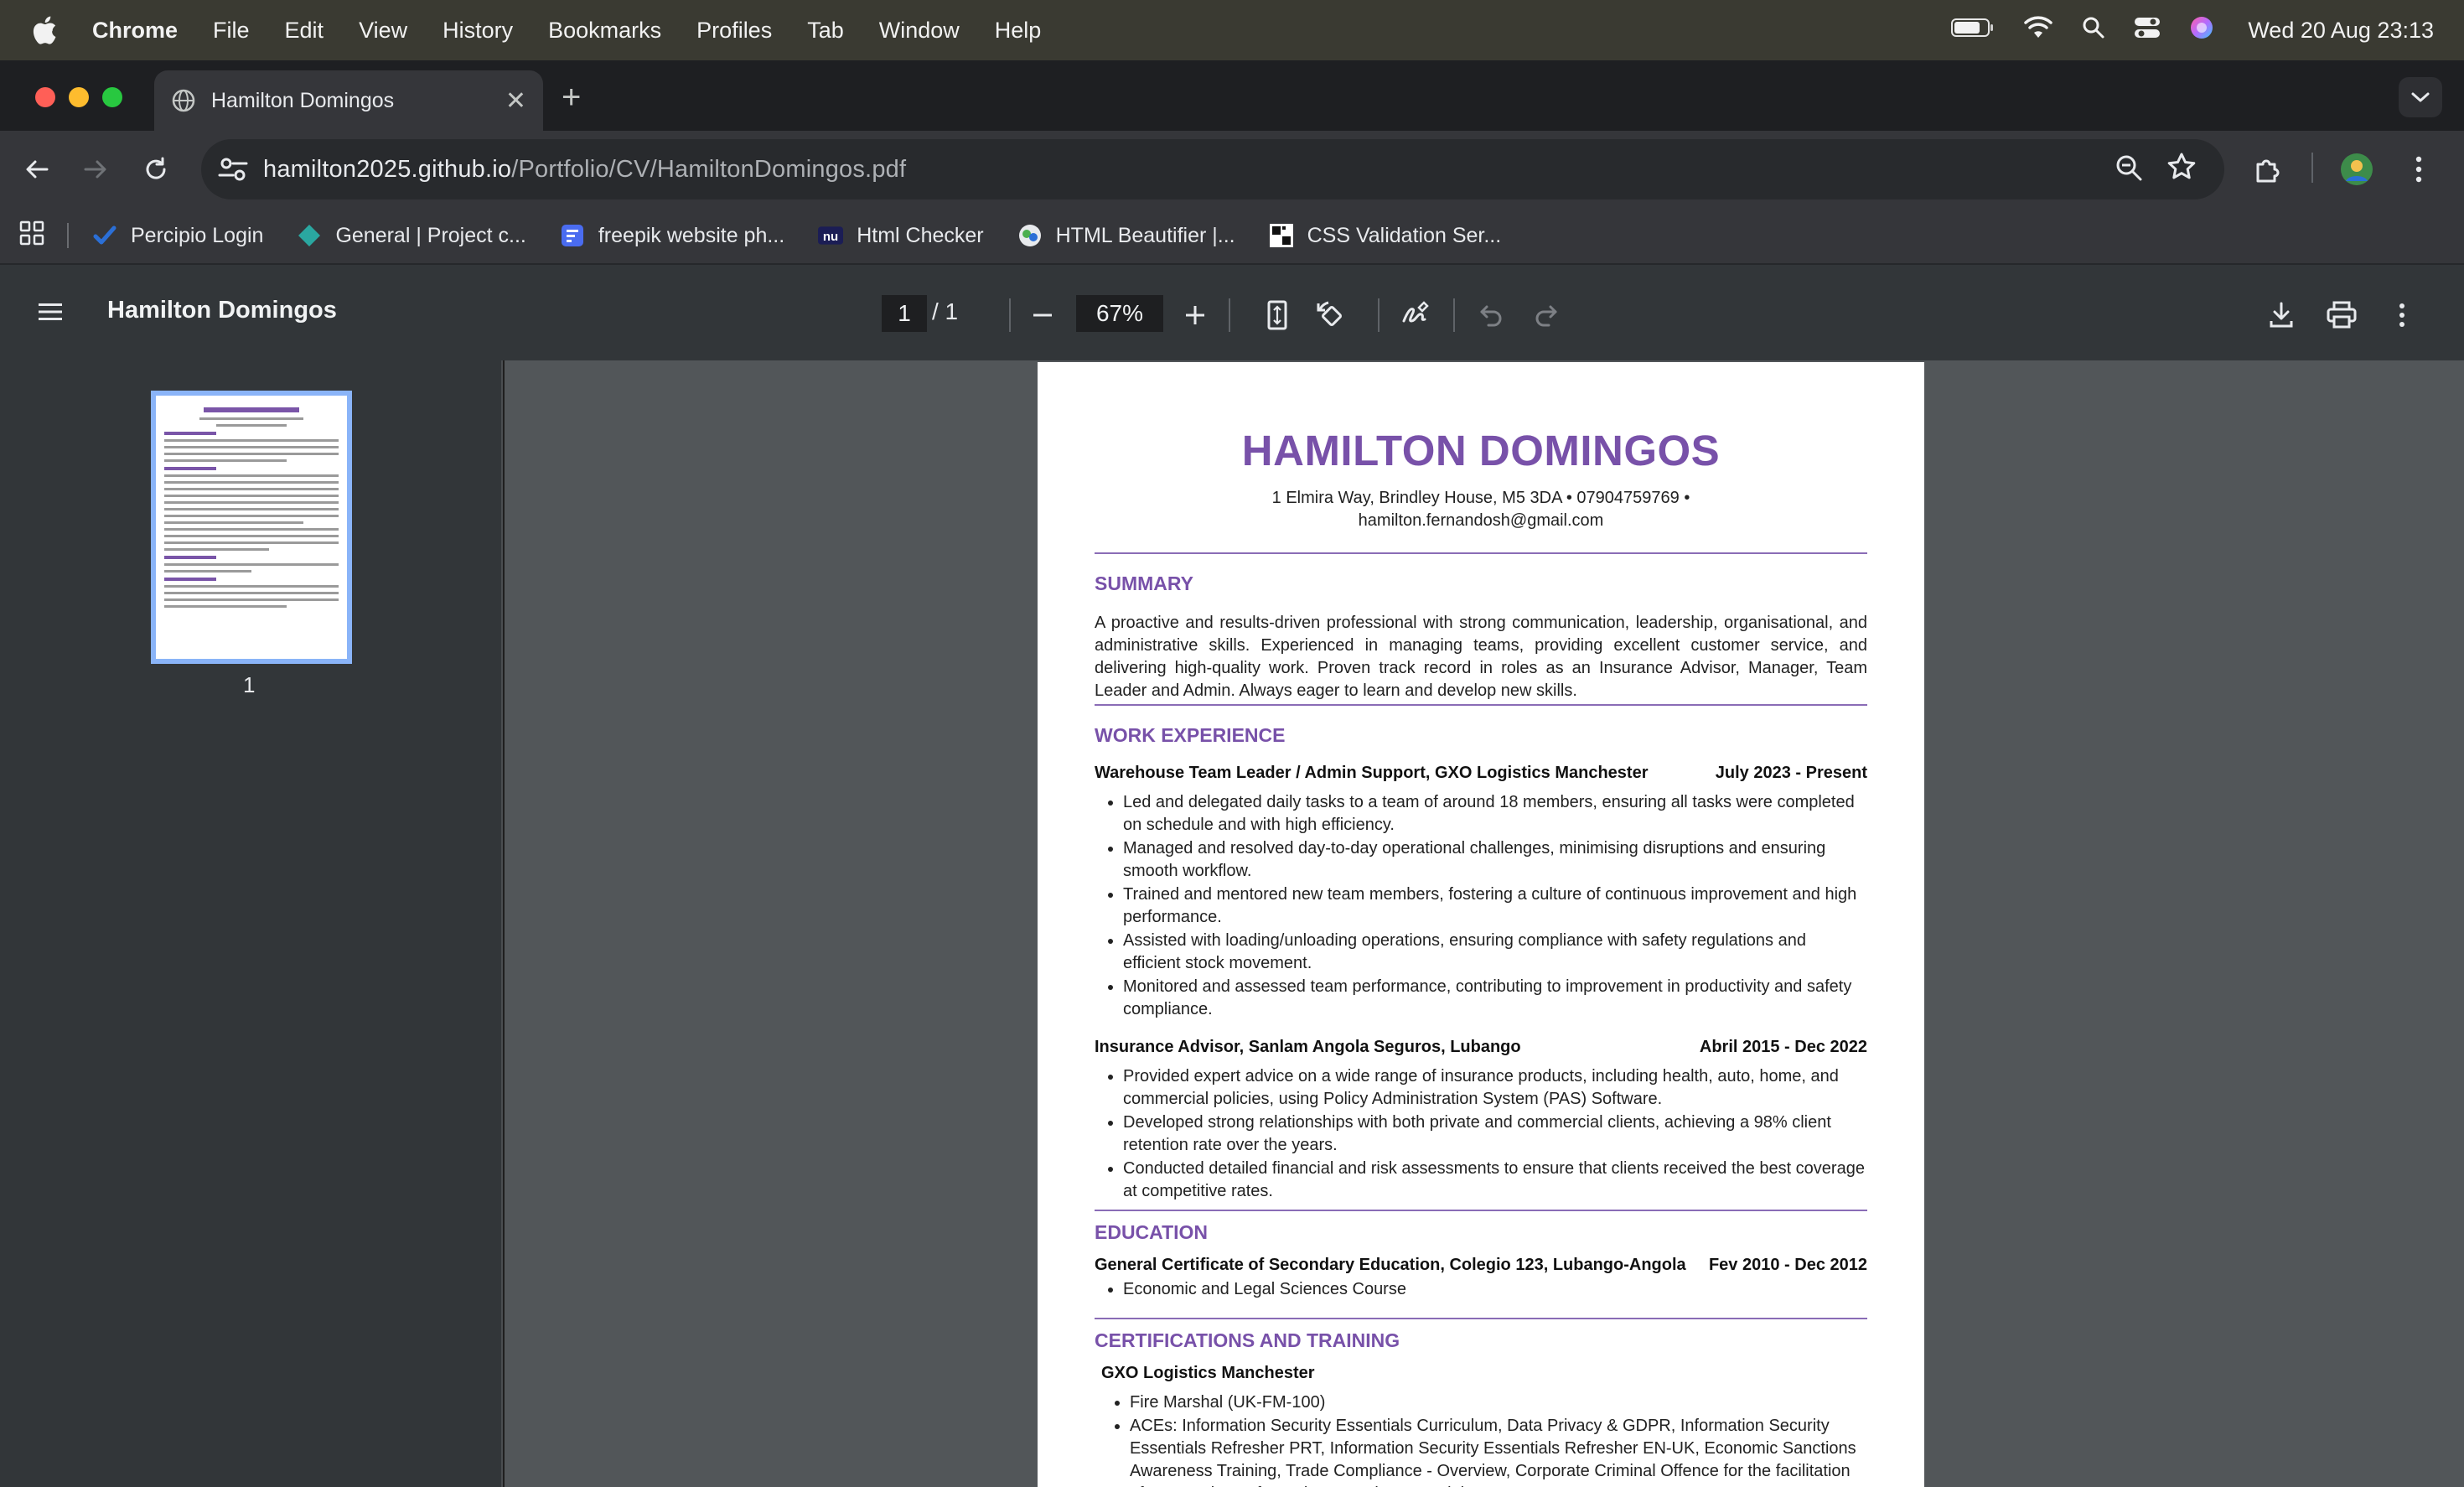 The image size is (2464, 1487). I want to click on url-path: /Portfolio/CV/HamiltonDomingos.pdf, so click(709, 169).